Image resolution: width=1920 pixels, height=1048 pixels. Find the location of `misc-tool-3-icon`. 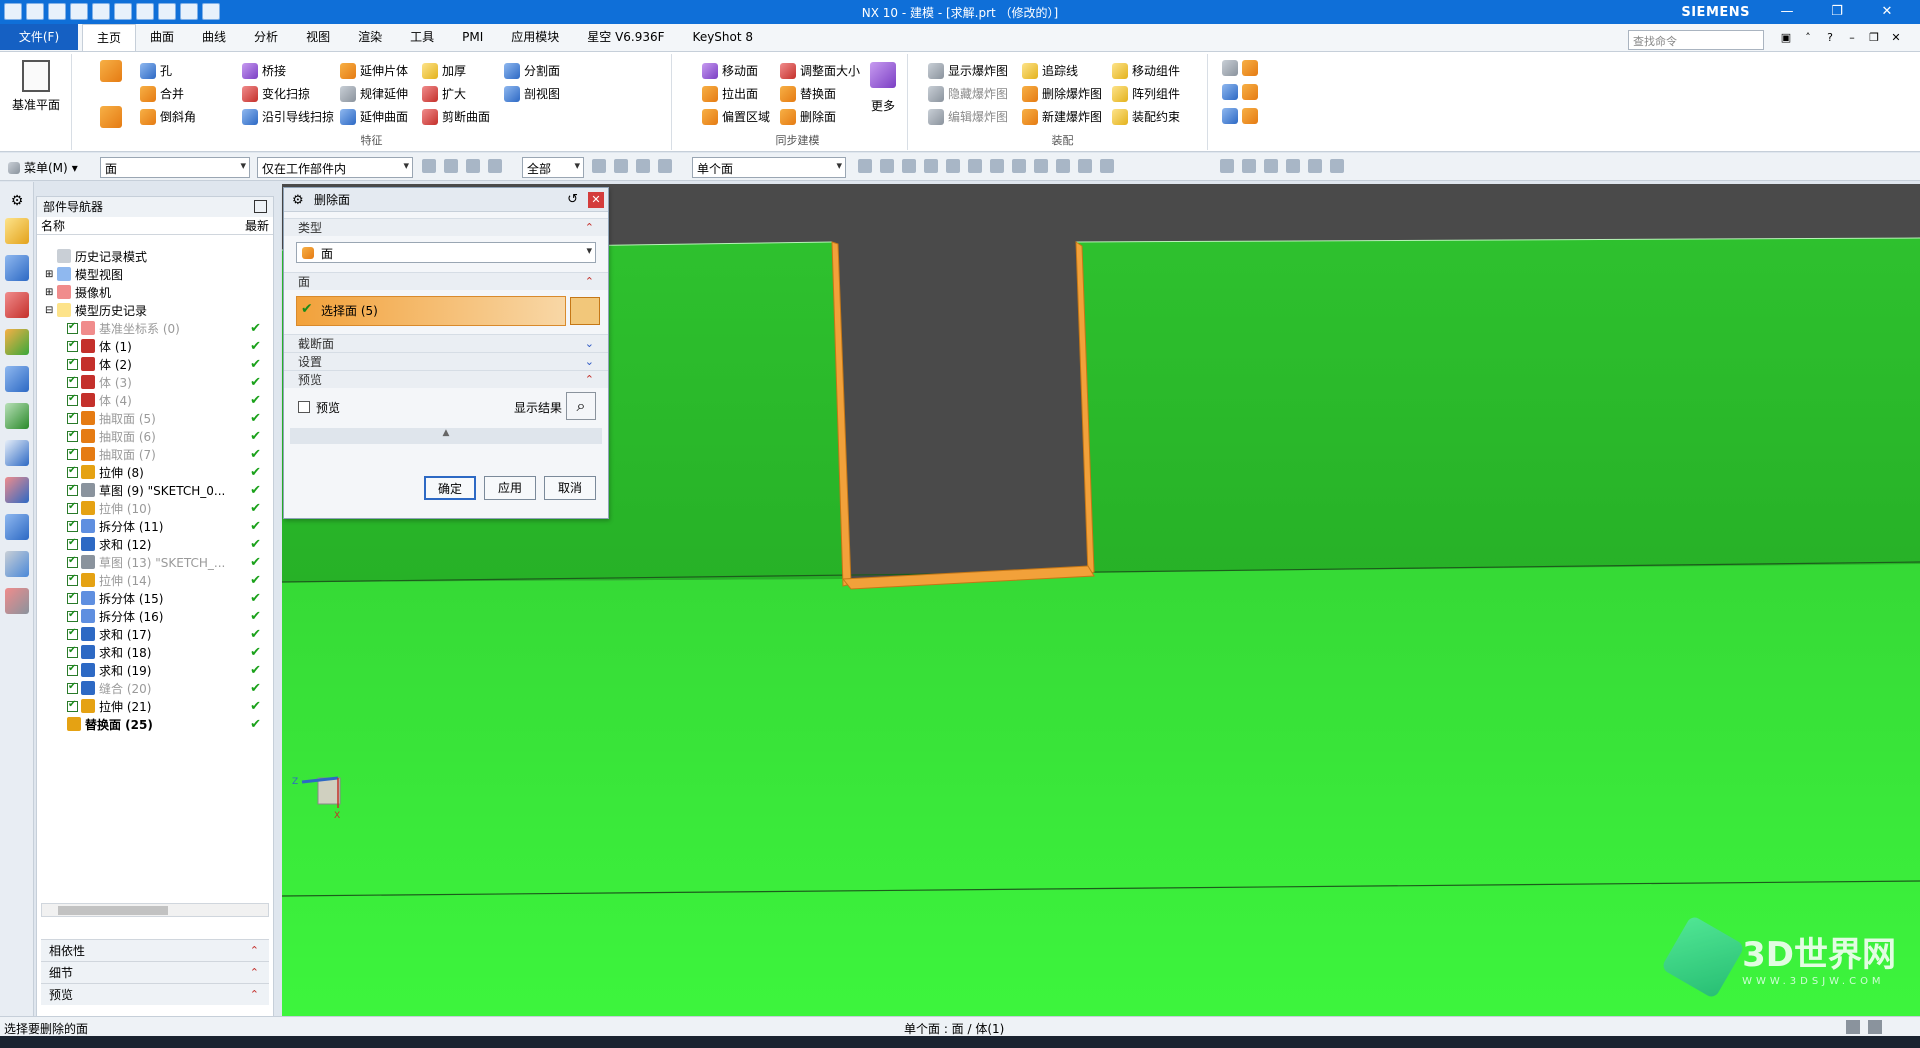

misc-tool-3-icon is located at coordinates (1240, 116).